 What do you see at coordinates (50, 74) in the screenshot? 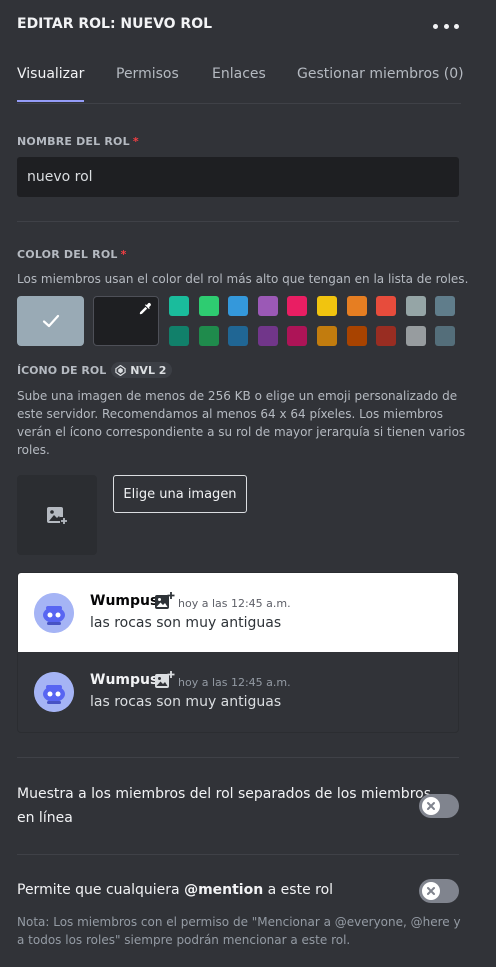
I see `tab-visualizar: Visualizar` at bounding box center [50, 74].